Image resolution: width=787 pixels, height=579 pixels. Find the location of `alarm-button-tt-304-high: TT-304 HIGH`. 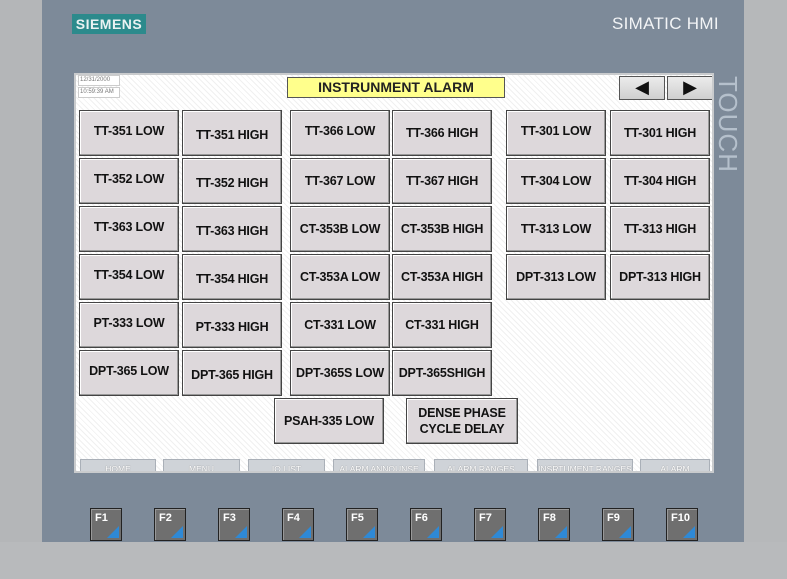

alarm-button-tt-304-high: TT-304 HIGH is located at coordinates (660, 181).